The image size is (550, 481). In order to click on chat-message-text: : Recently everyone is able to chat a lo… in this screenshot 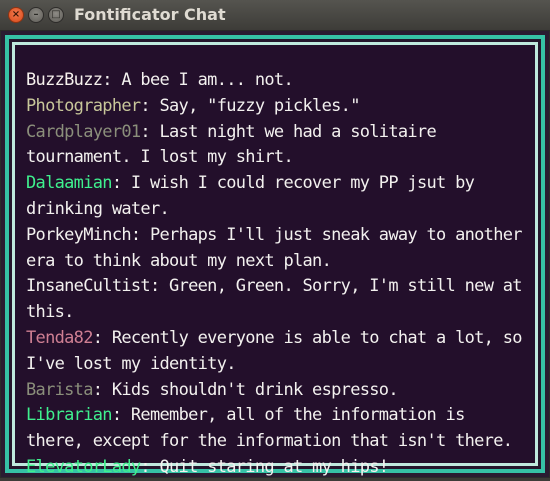, I will do `click(274, 350)`.